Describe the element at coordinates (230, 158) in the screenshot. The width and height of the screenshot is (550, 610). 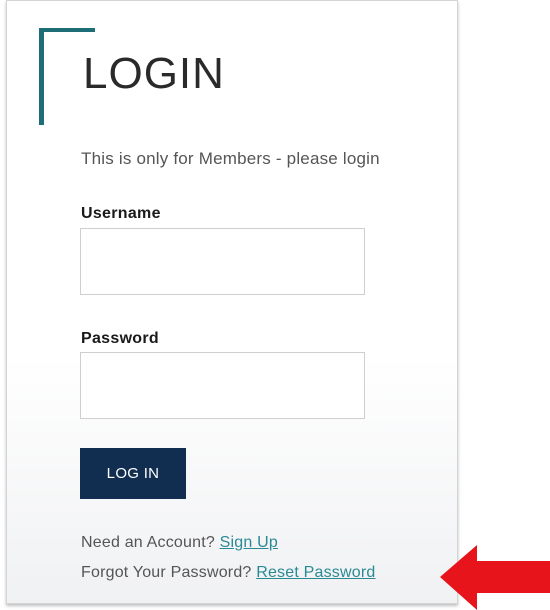
I see `login-subtitle: This is only for Members - please login` at that location.